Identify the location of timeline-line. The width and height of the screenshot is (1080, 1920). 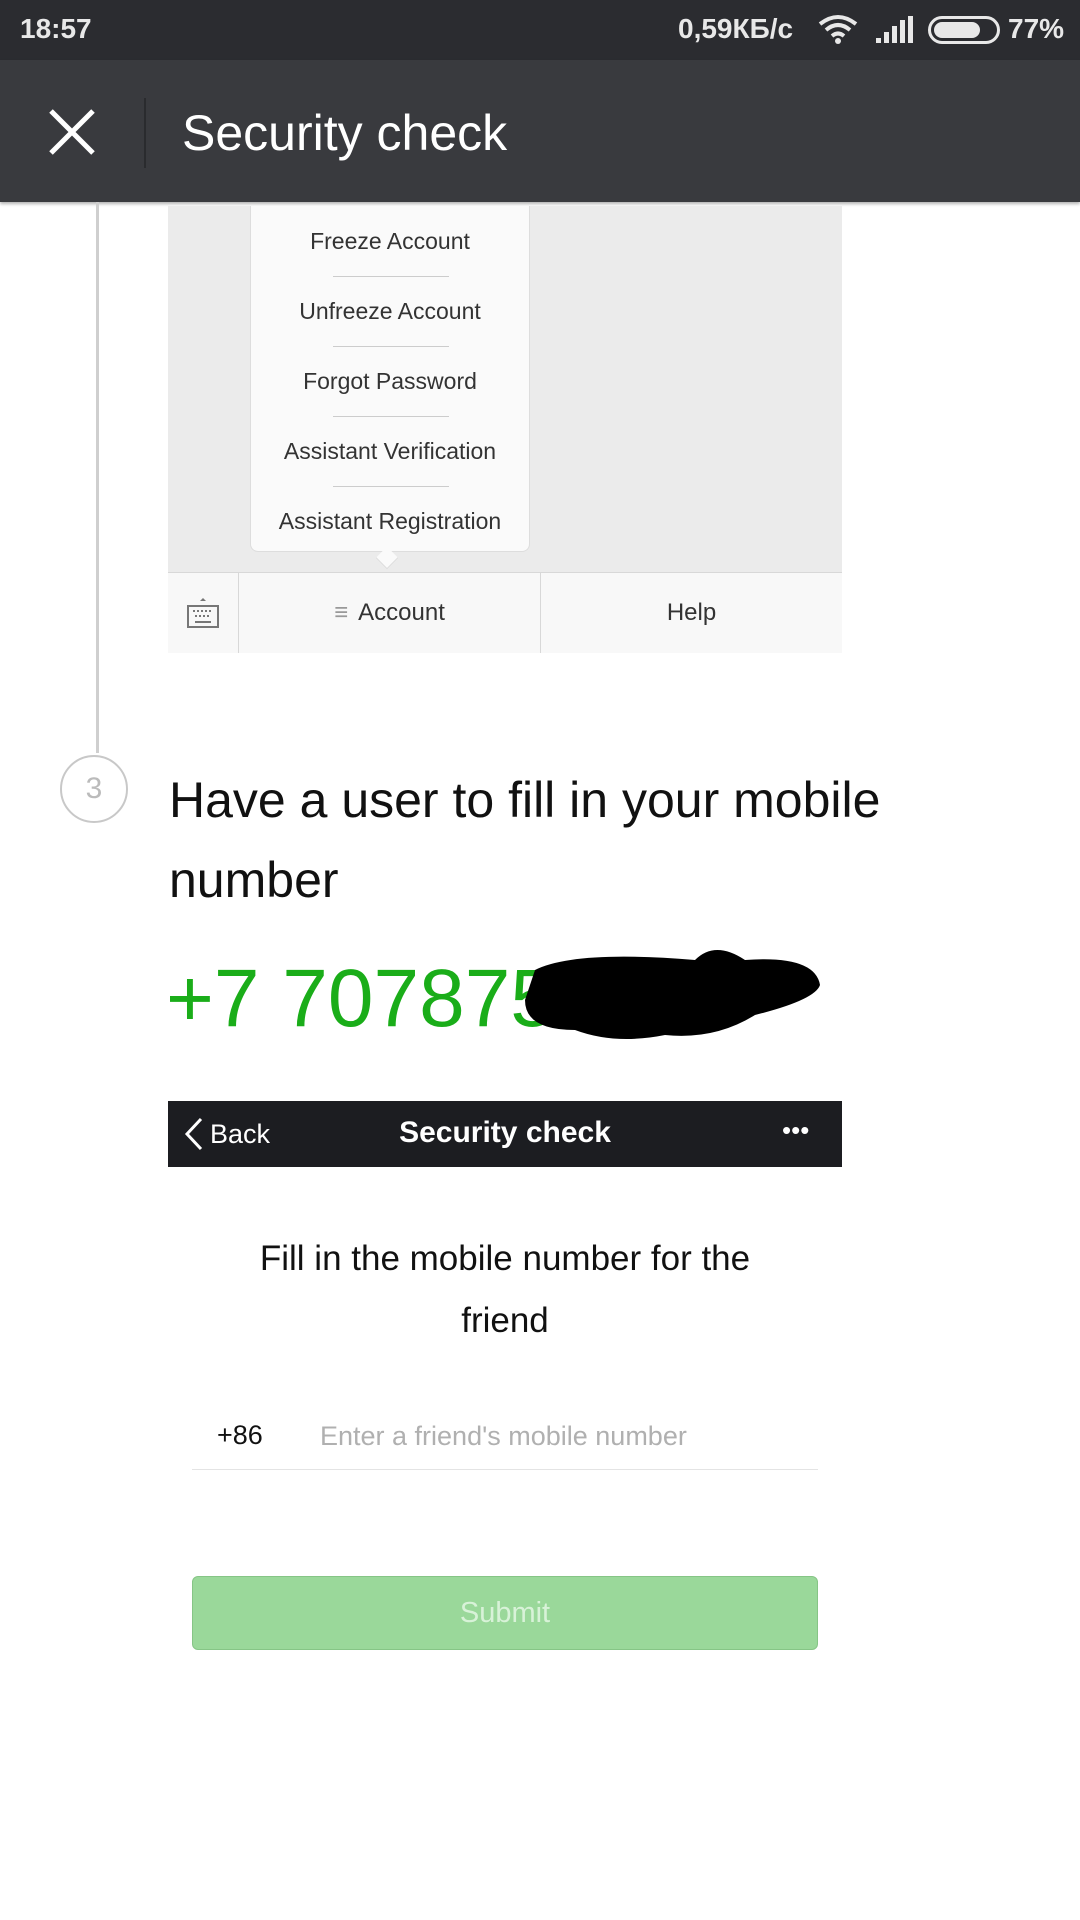
(97, 477).